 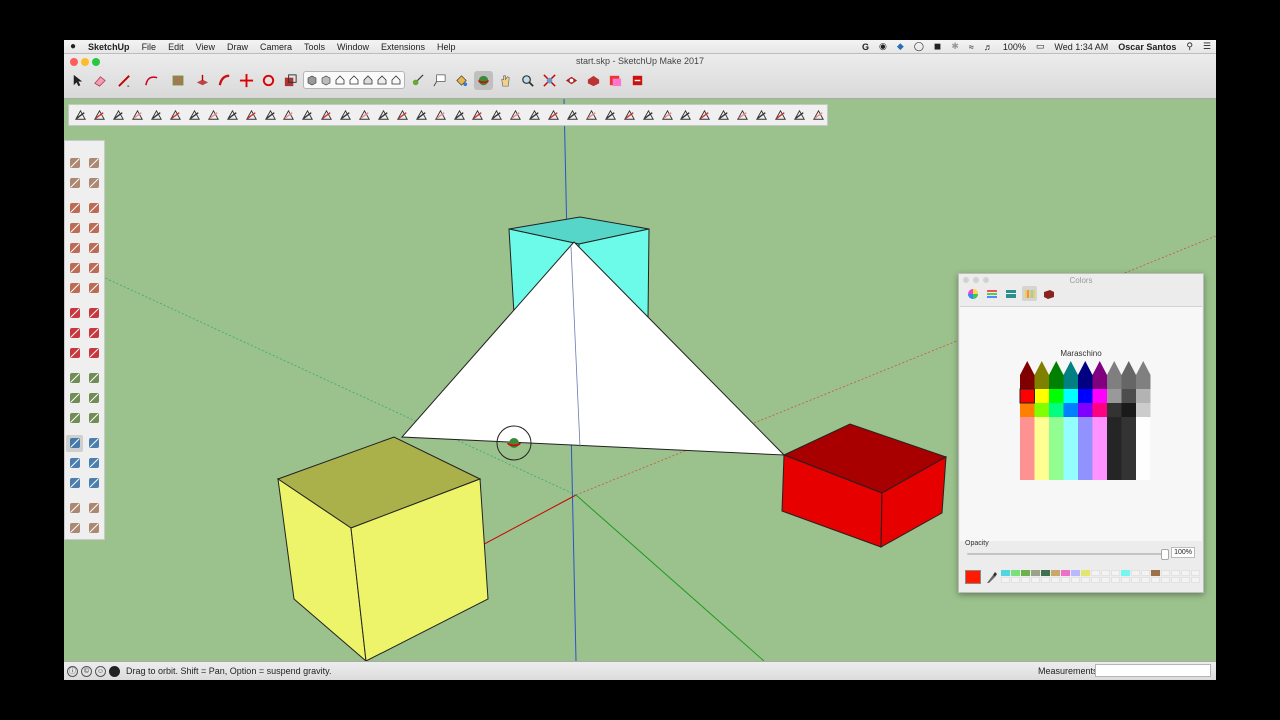 I want to click on textured-style-icon, so click(x=382, y=80).